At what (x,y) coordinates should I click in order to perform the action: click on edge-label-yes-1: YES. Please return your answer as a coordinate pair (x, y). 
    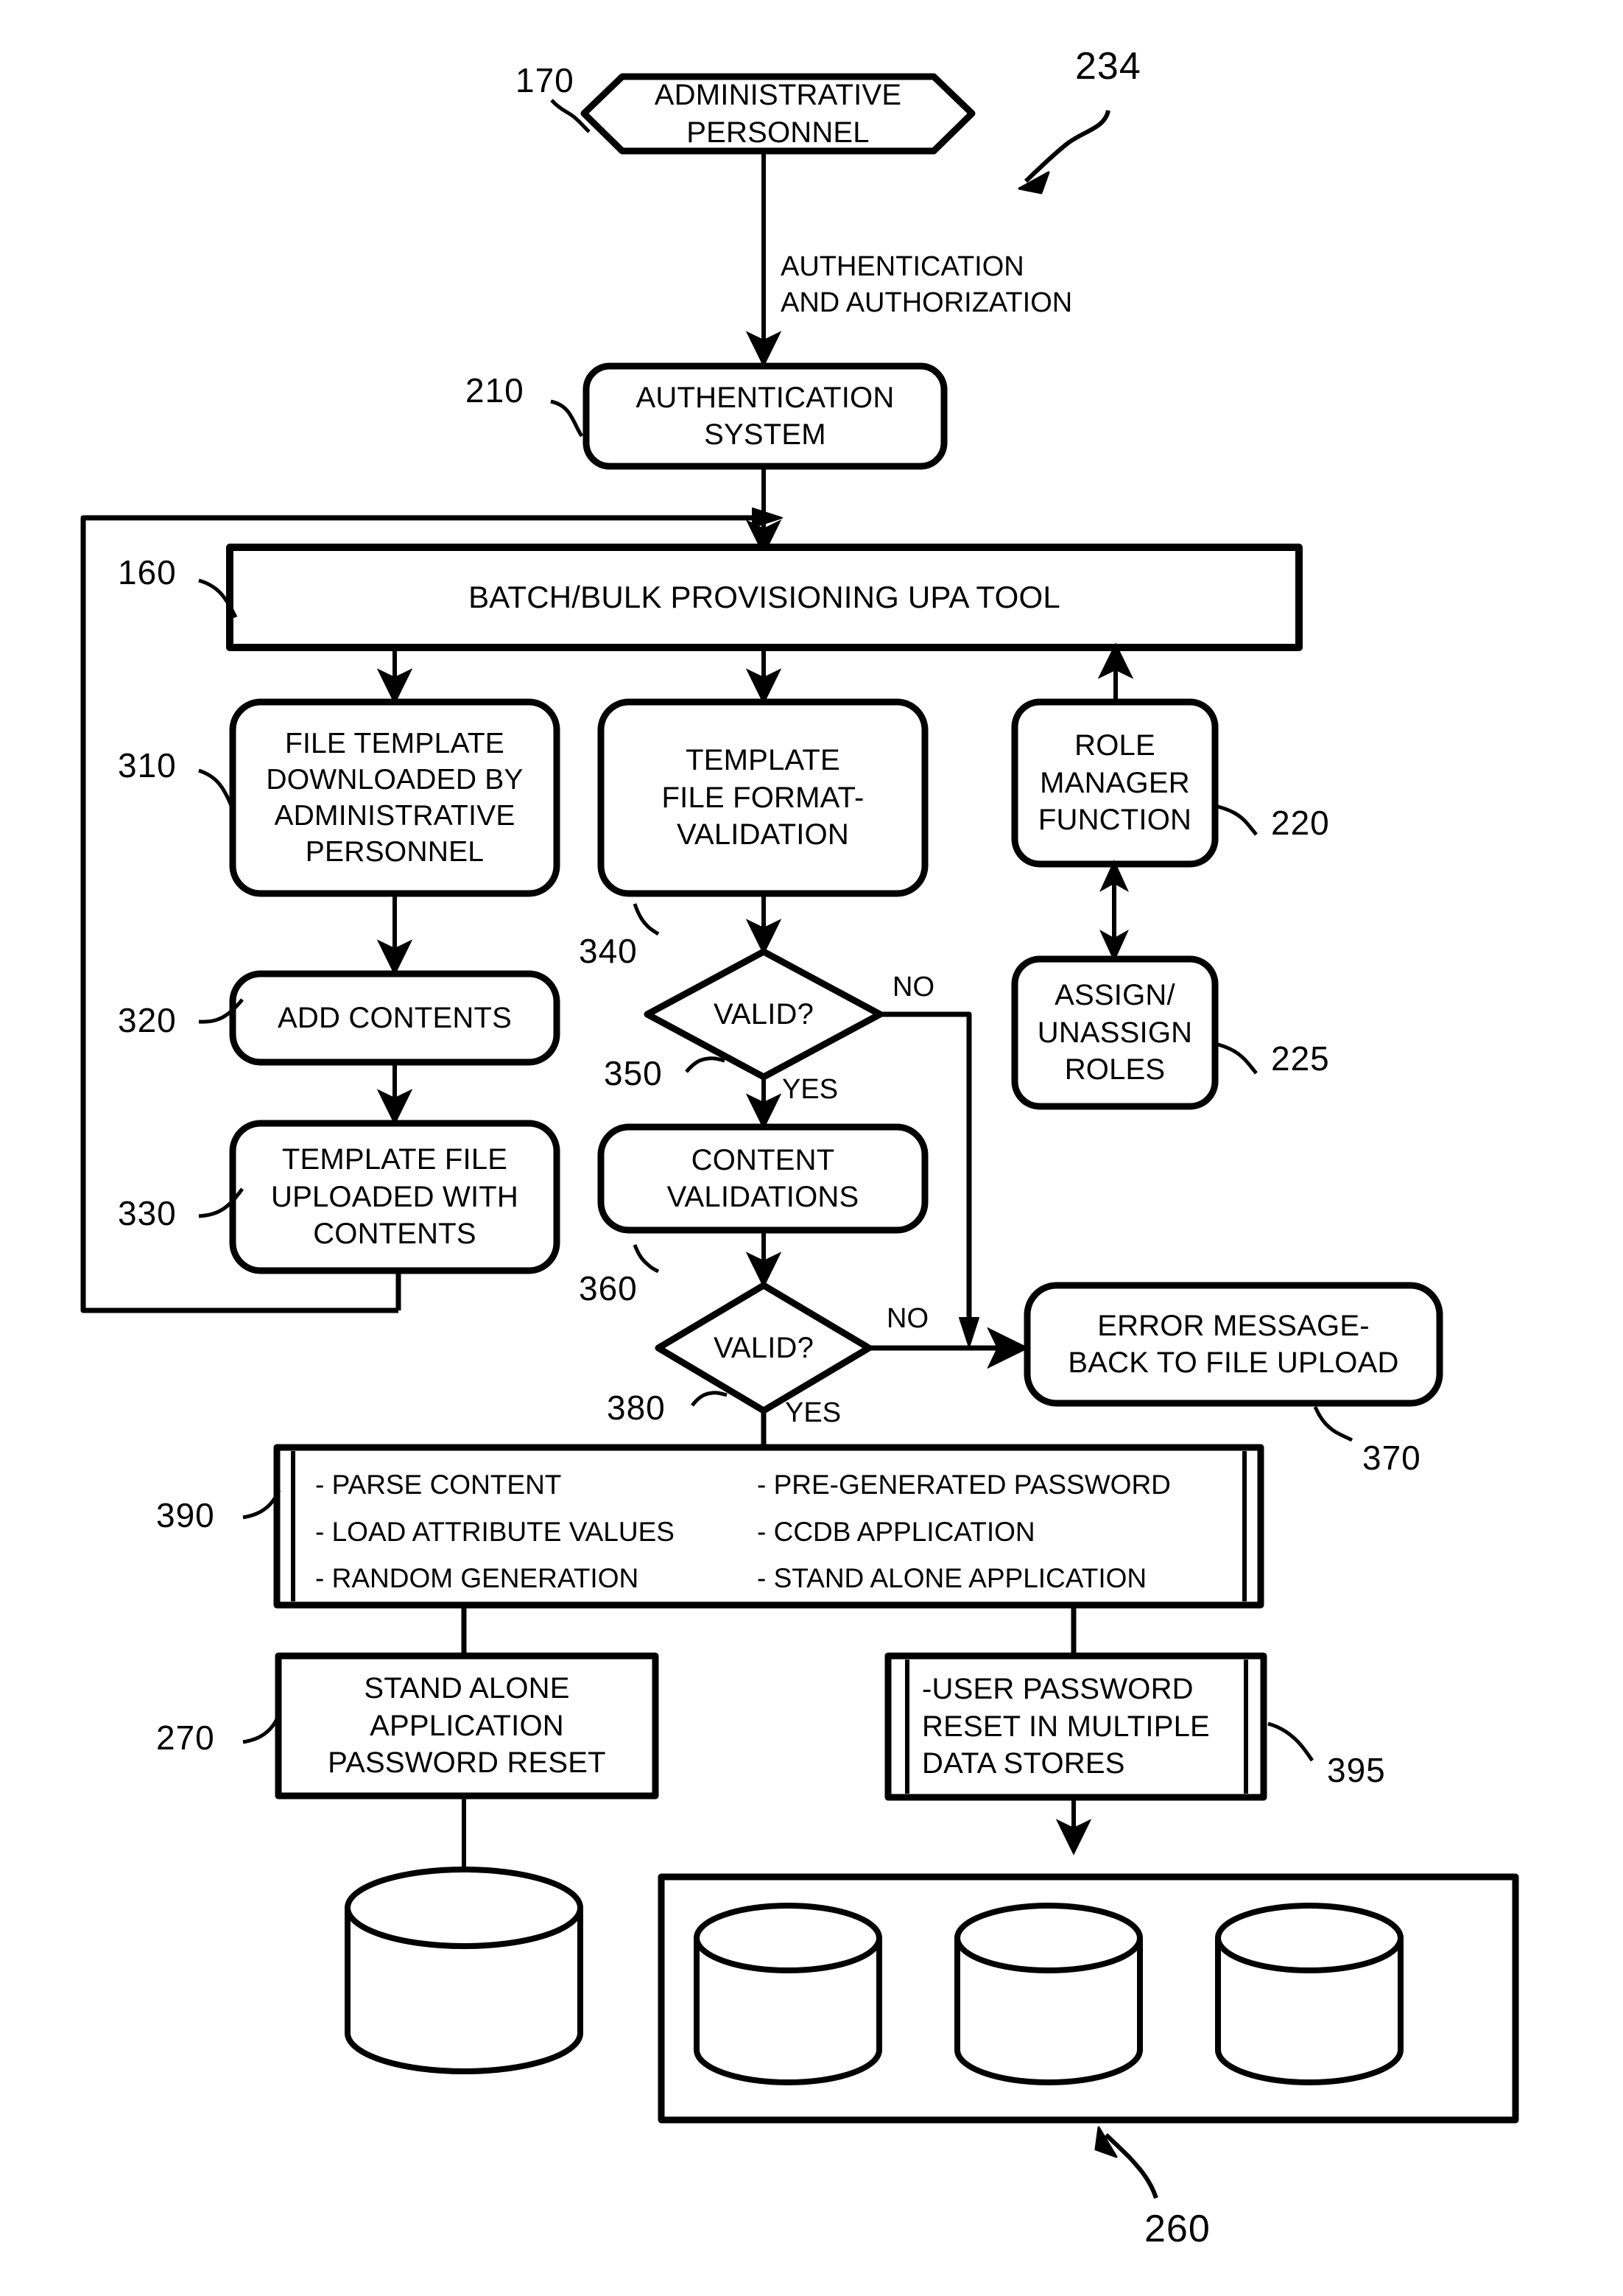
    Looking at the image, I should click on (810, 1089).